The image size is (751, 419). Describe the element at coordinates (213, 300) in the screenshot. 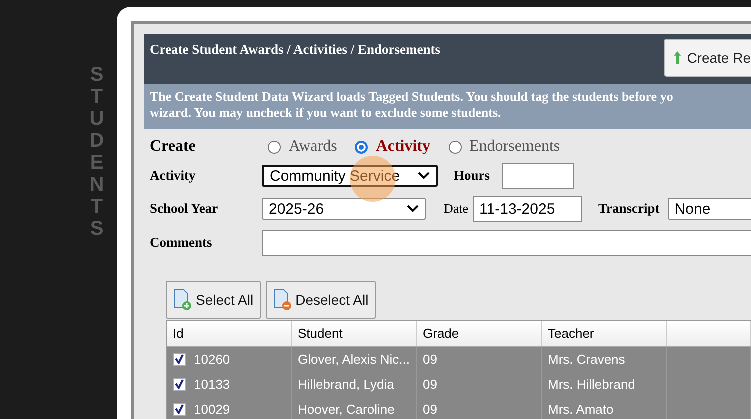

I see `toolbar-button: Select All` at that location.